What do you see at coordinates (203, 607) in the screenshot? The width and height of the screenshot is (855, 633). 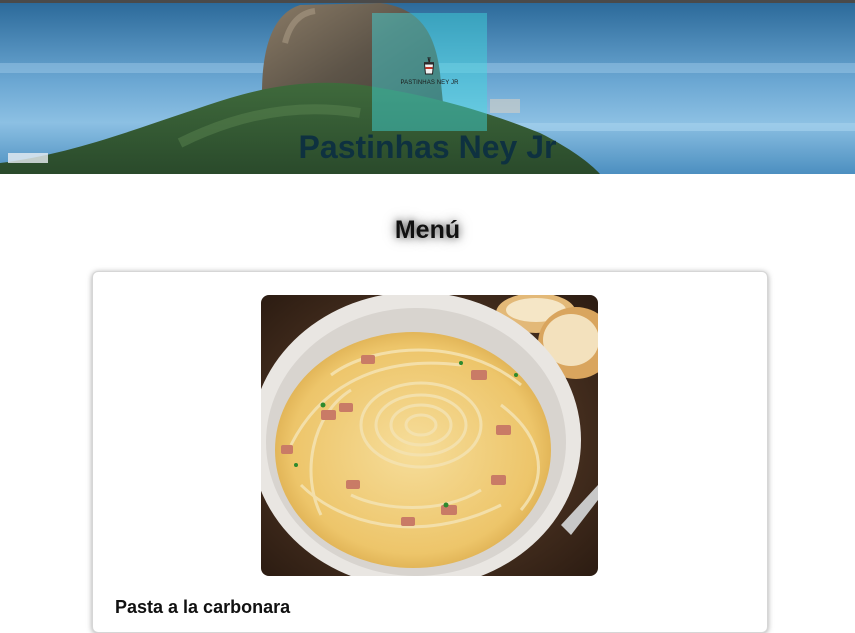 I see `dish-name: Pasta a la carbonara` at bounding box center [203, 607].